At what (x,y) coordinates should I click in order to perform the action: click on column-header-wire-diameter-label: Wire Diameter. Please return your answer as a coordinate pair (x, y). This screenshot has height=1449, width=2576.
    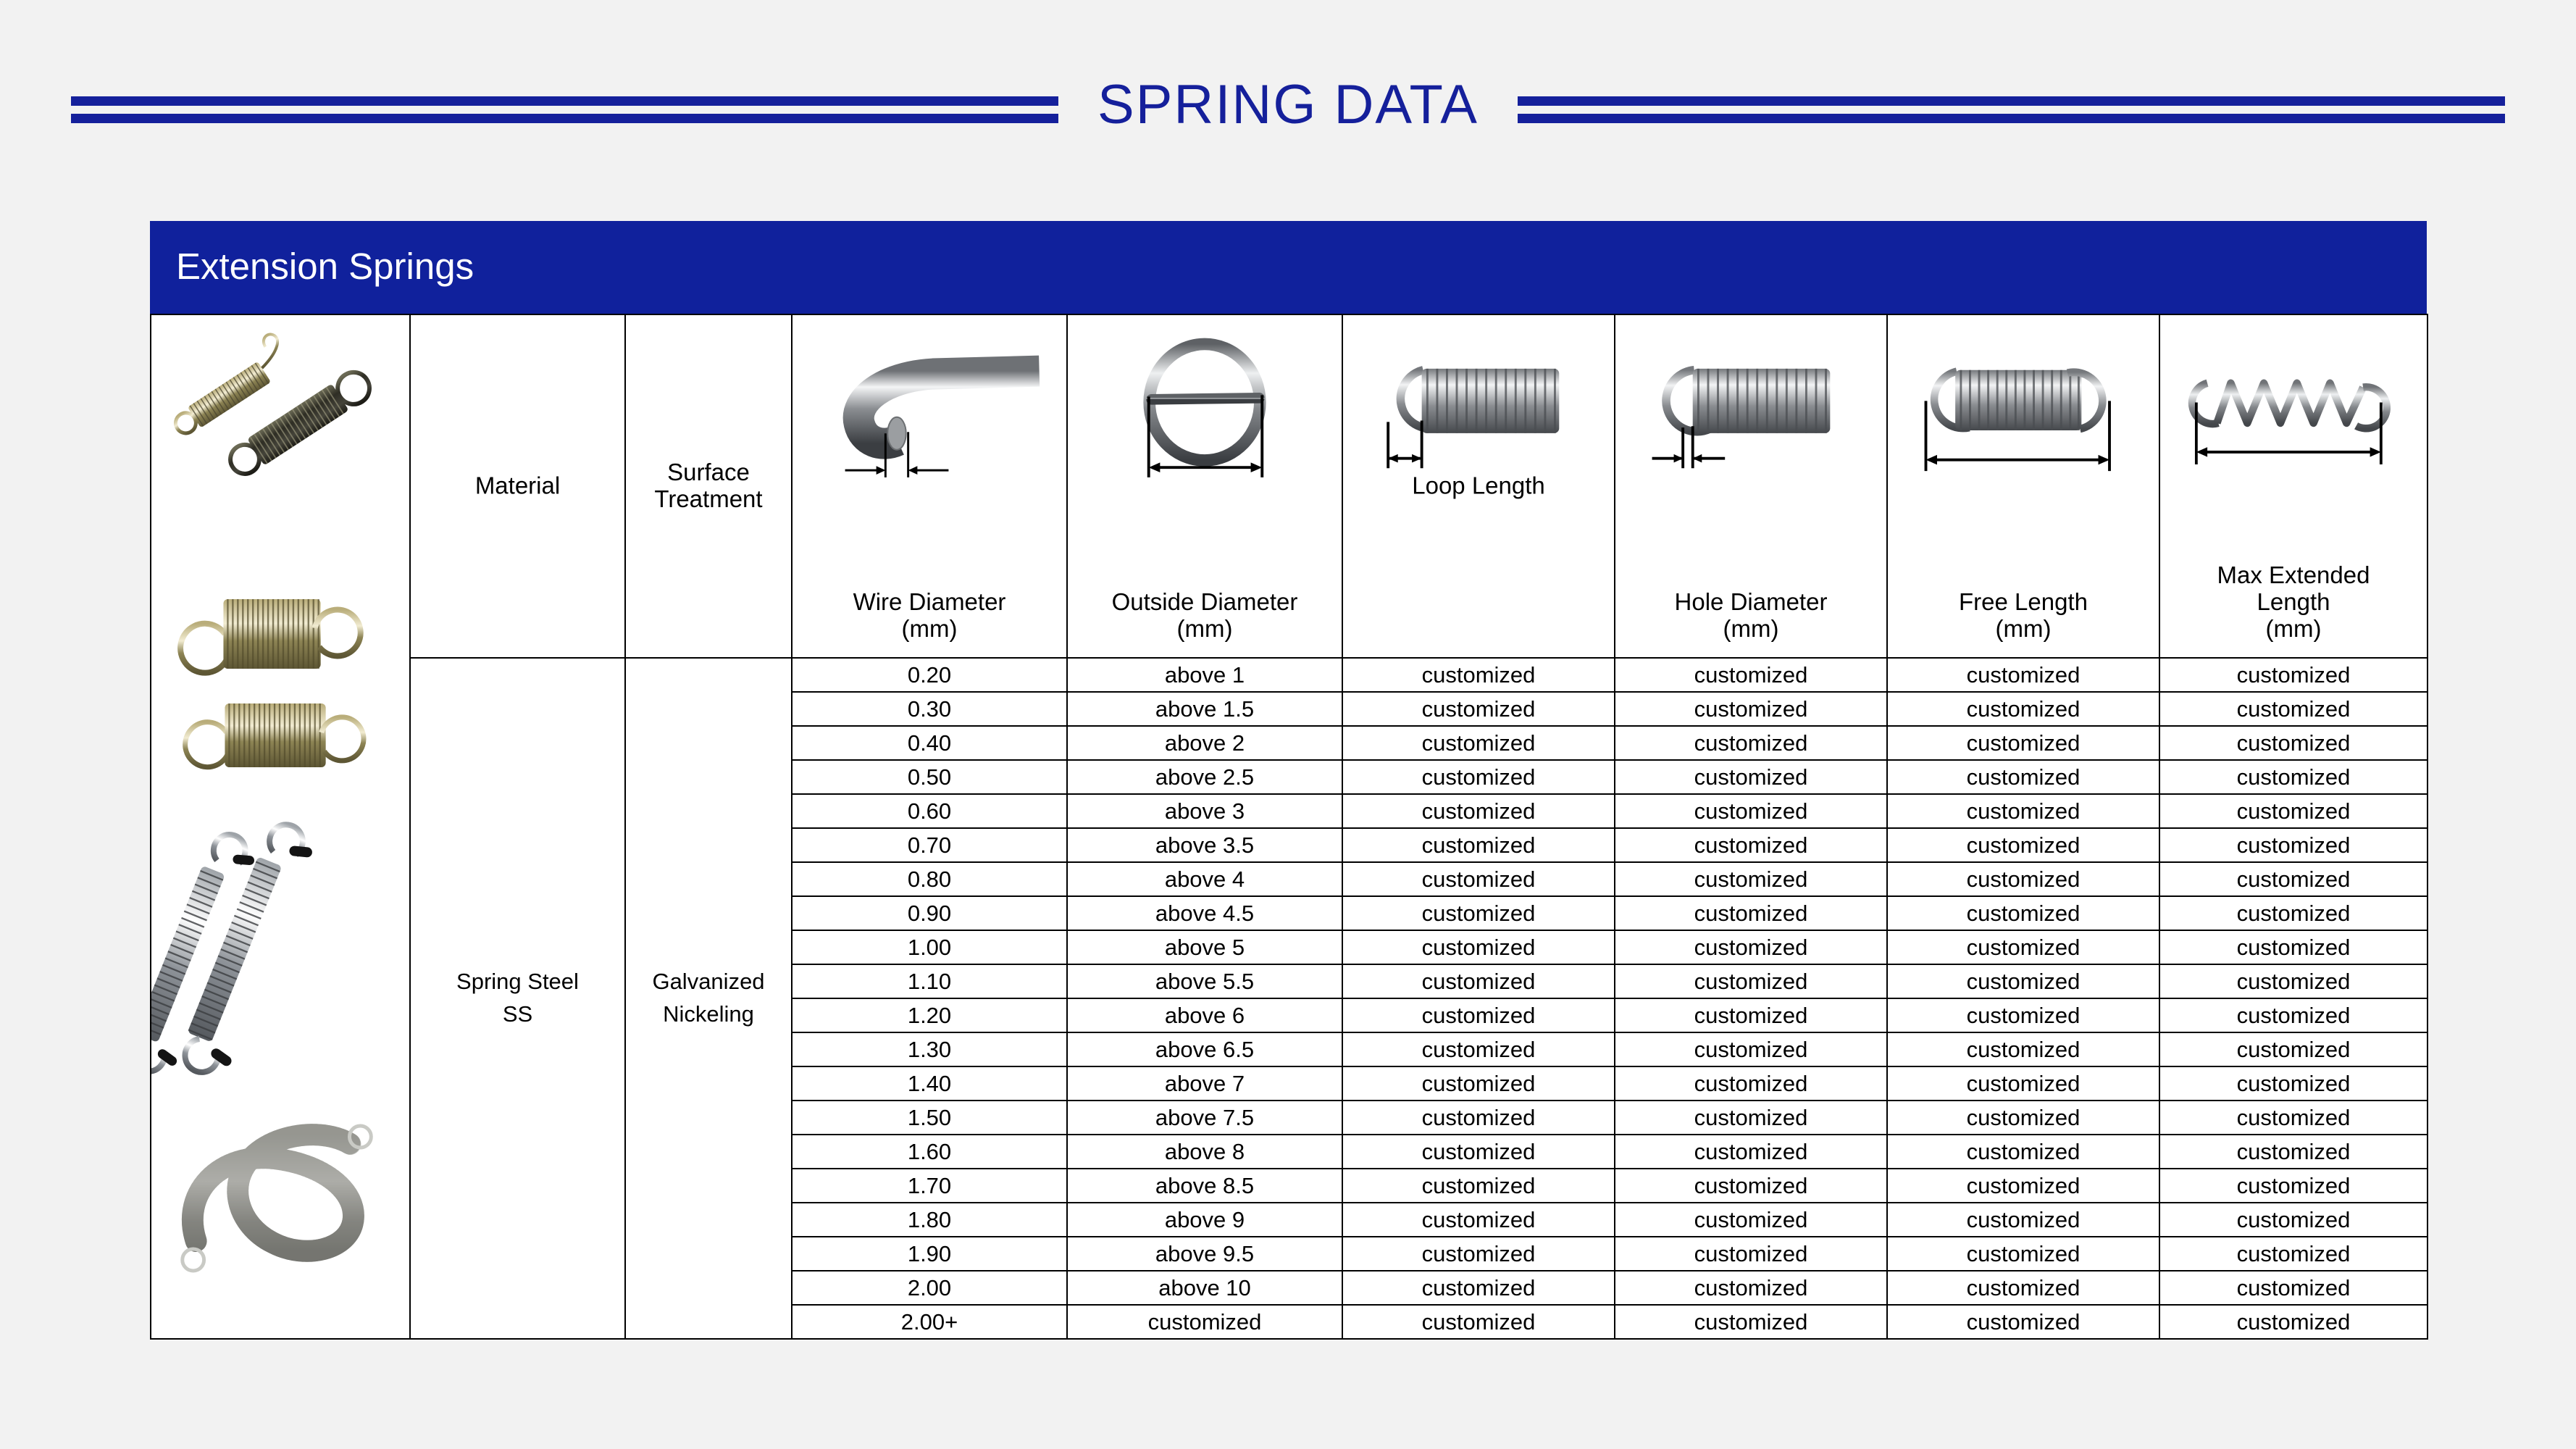
    Looking at the image, I should click on (929, 602).